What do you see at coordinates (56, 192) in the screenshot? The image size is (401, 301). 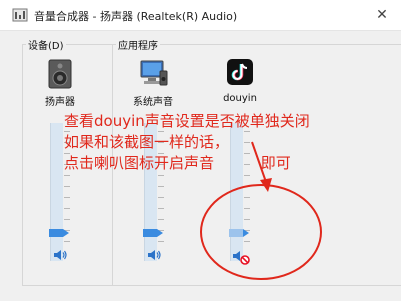 I see `speaker-volume-slider-track` at bounding box center [56, 192].